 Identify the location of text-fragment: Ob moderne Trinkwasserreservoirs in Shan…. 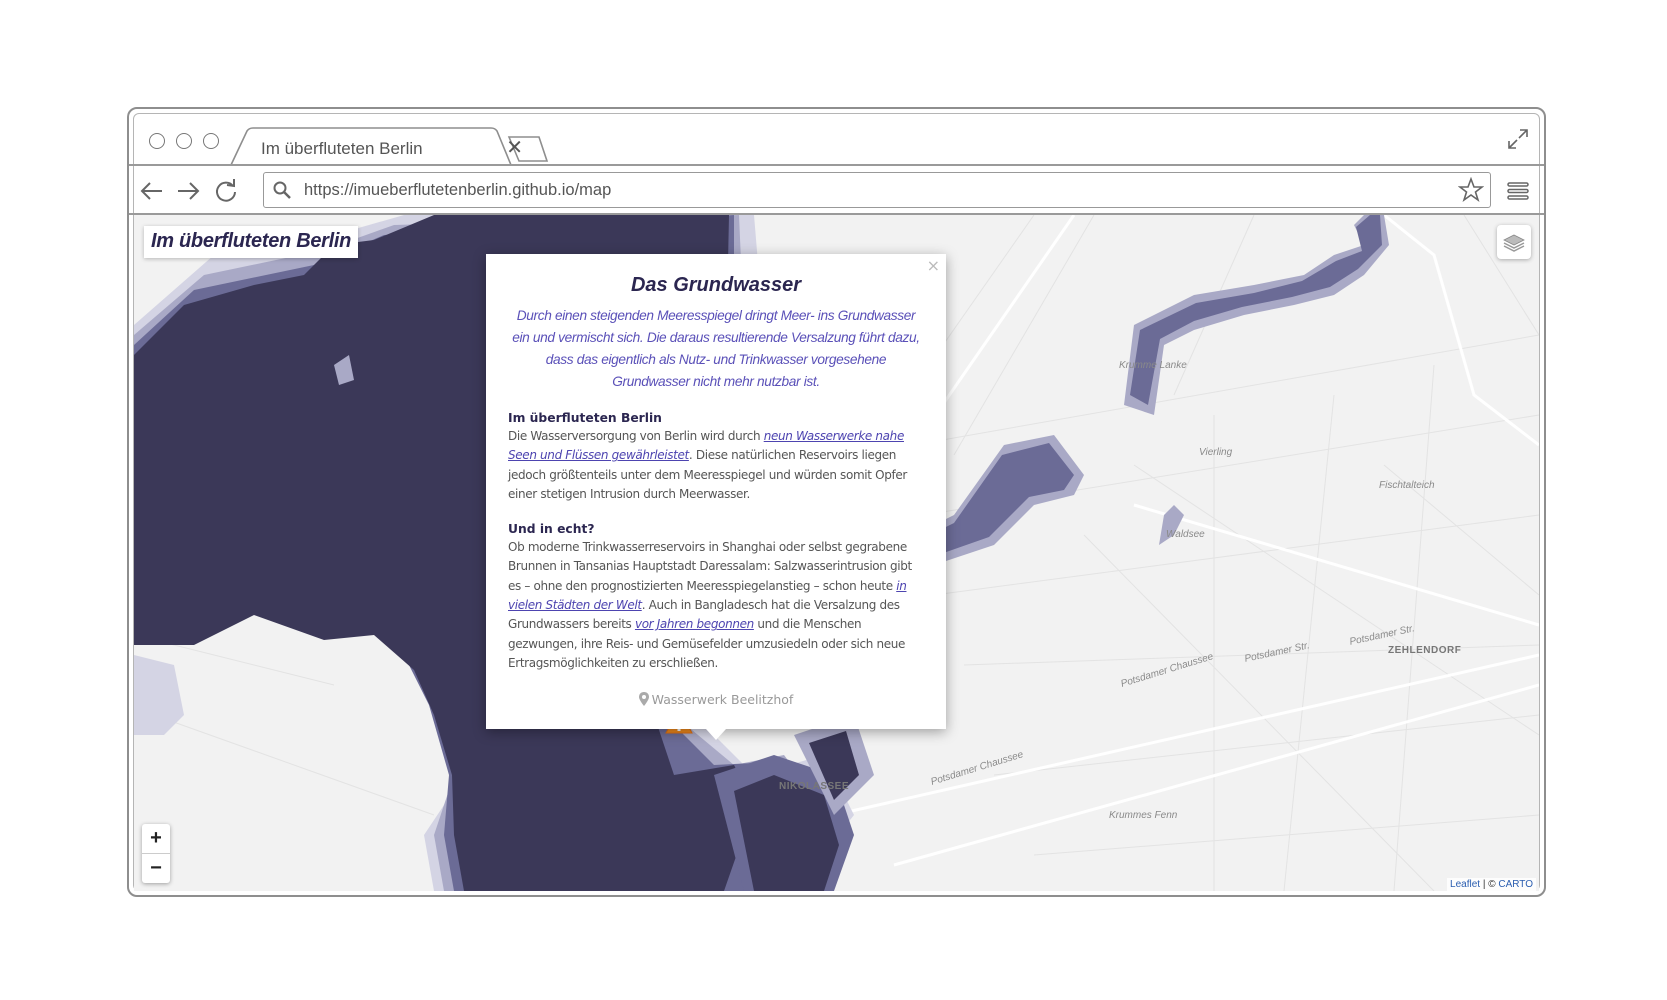
(710, 566).